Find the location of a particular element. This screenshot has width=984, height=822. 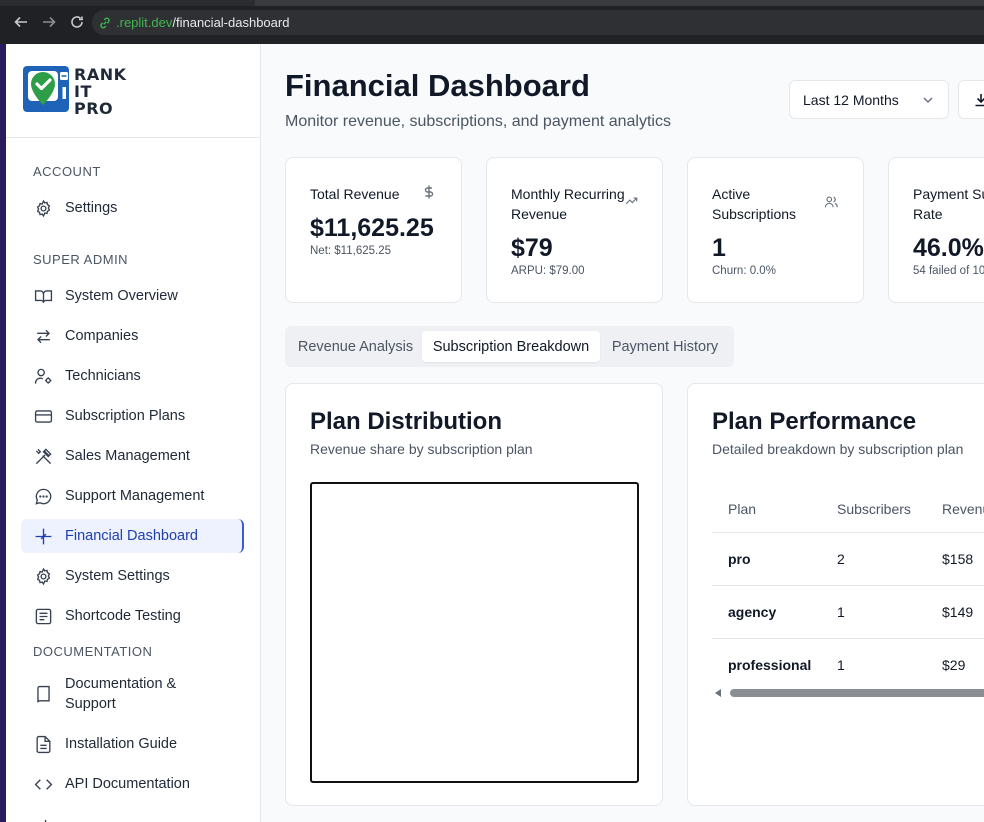

horizontal-scrollbar is located at coordinates (848, 693).